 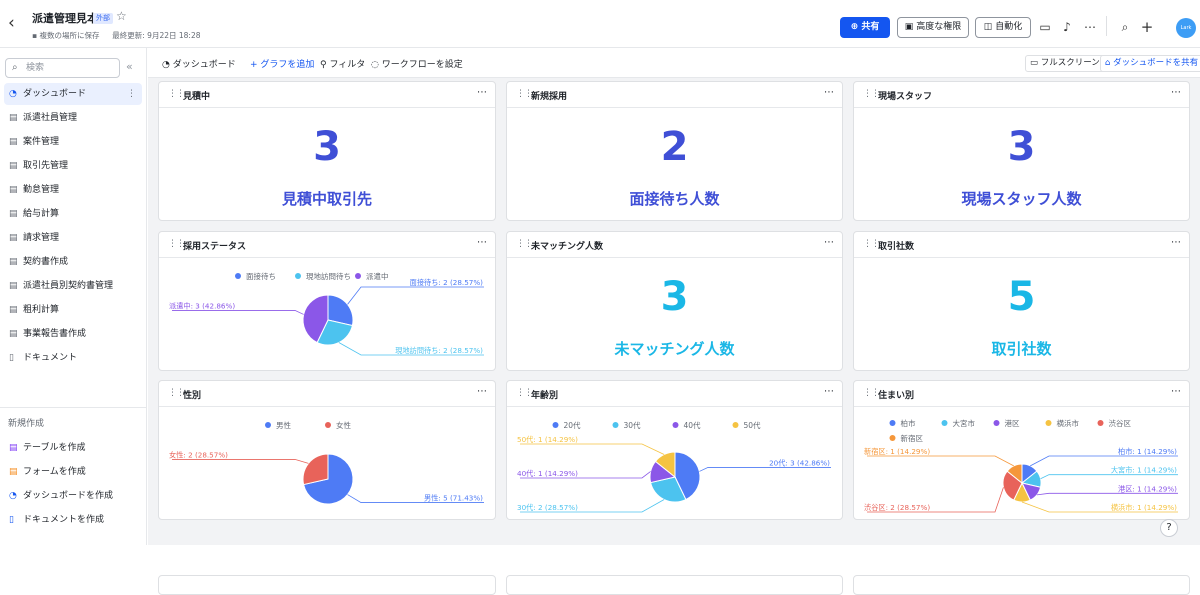 I want to click on legend-item: 大宮市, so click(x=958, y=423).